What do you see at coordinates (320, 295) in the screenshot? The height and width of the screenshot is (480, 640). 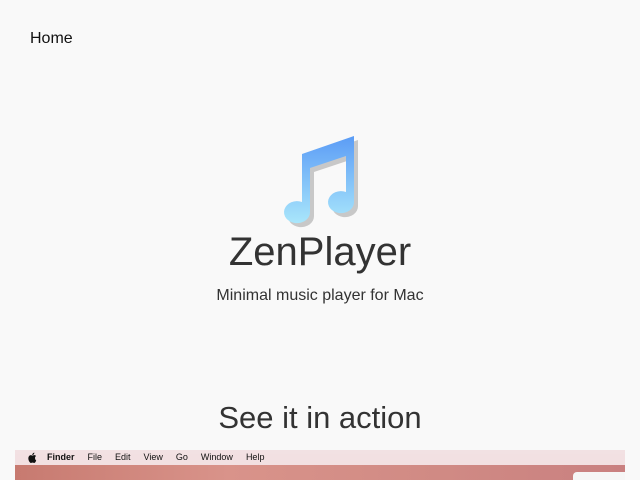 I see `app-tagline: Minimal music player for Mac` at bounding box center [320, 295].